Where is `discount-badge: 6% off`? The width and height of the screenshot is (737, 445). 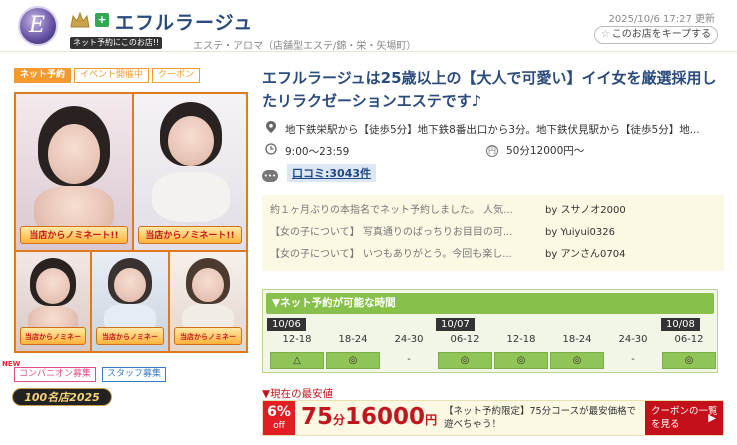
discount-badge: 6% off is located at coordinates (279, 418).